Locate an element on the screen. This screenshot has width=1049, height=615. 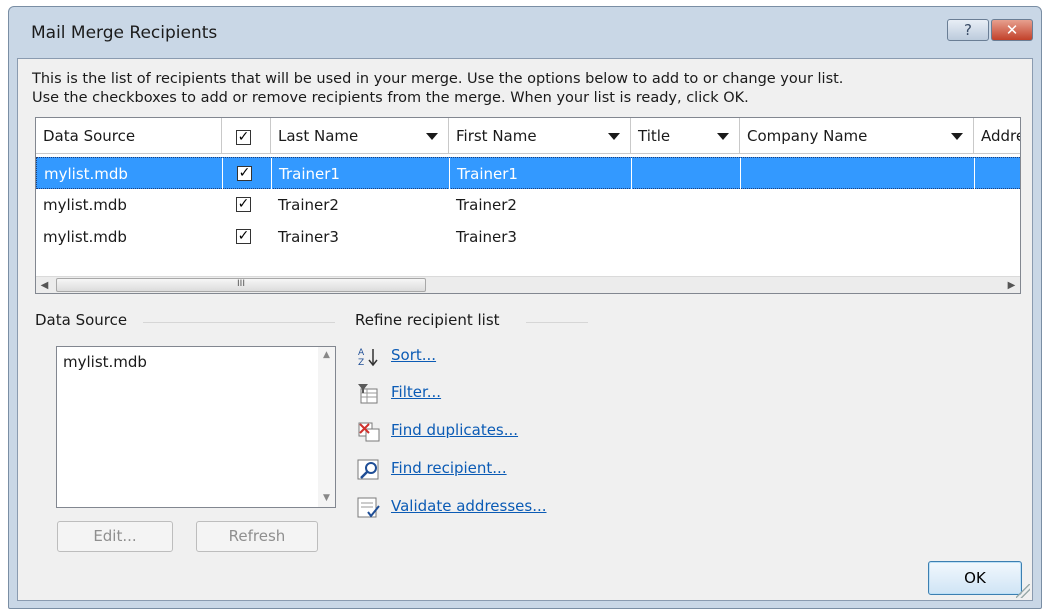
column-header-data-source: Data Source is located at coordinates (129, 136).